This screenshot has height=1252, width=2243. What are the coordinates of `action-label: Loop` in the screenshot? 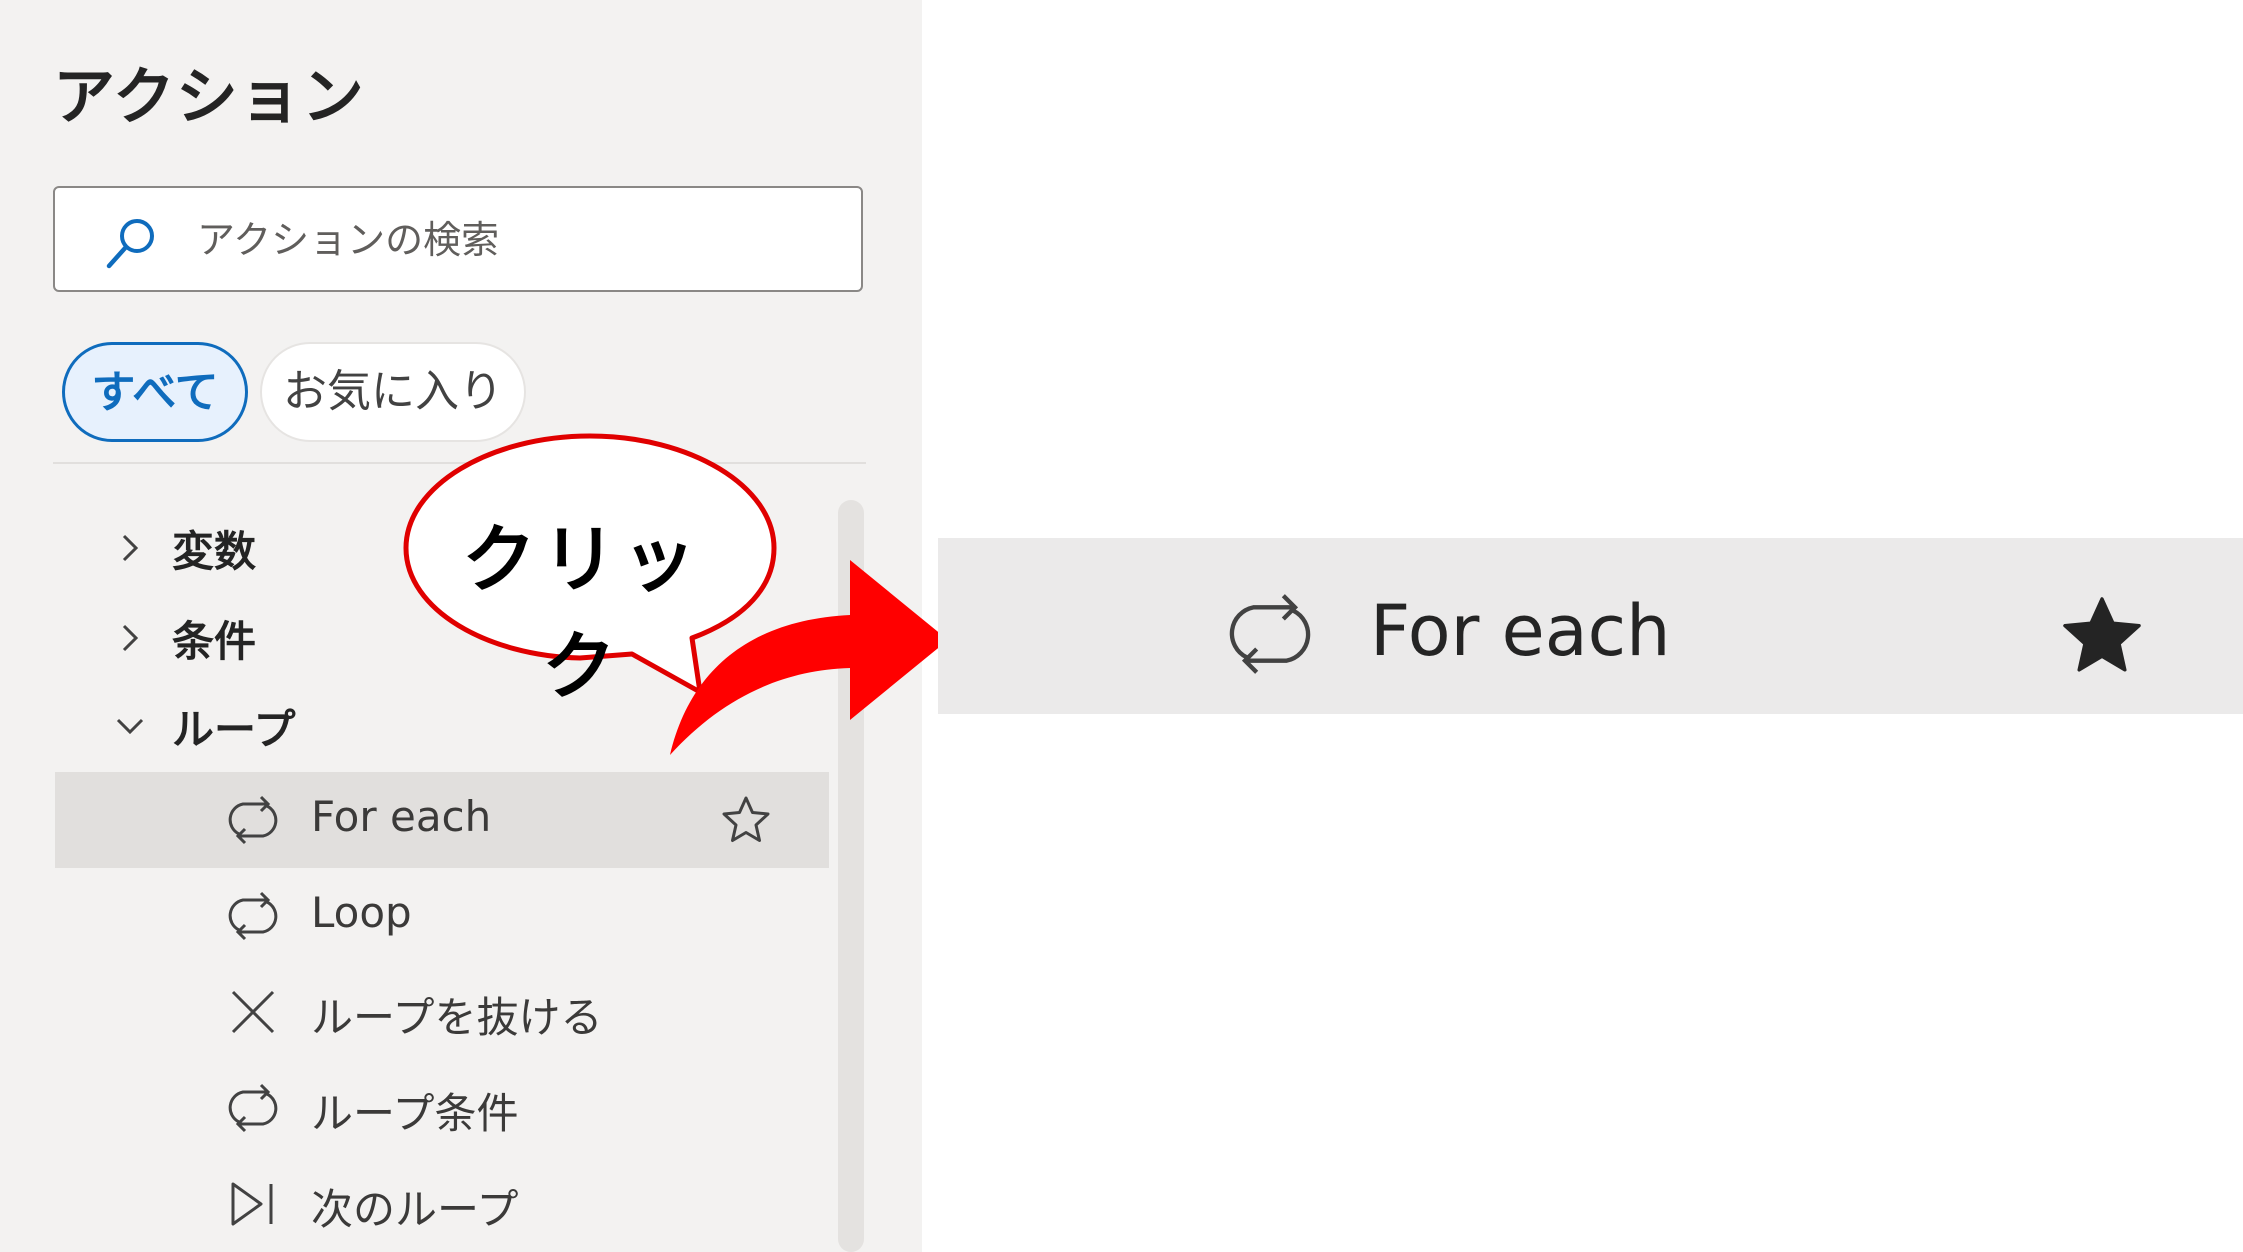 It's located at (361, 912).